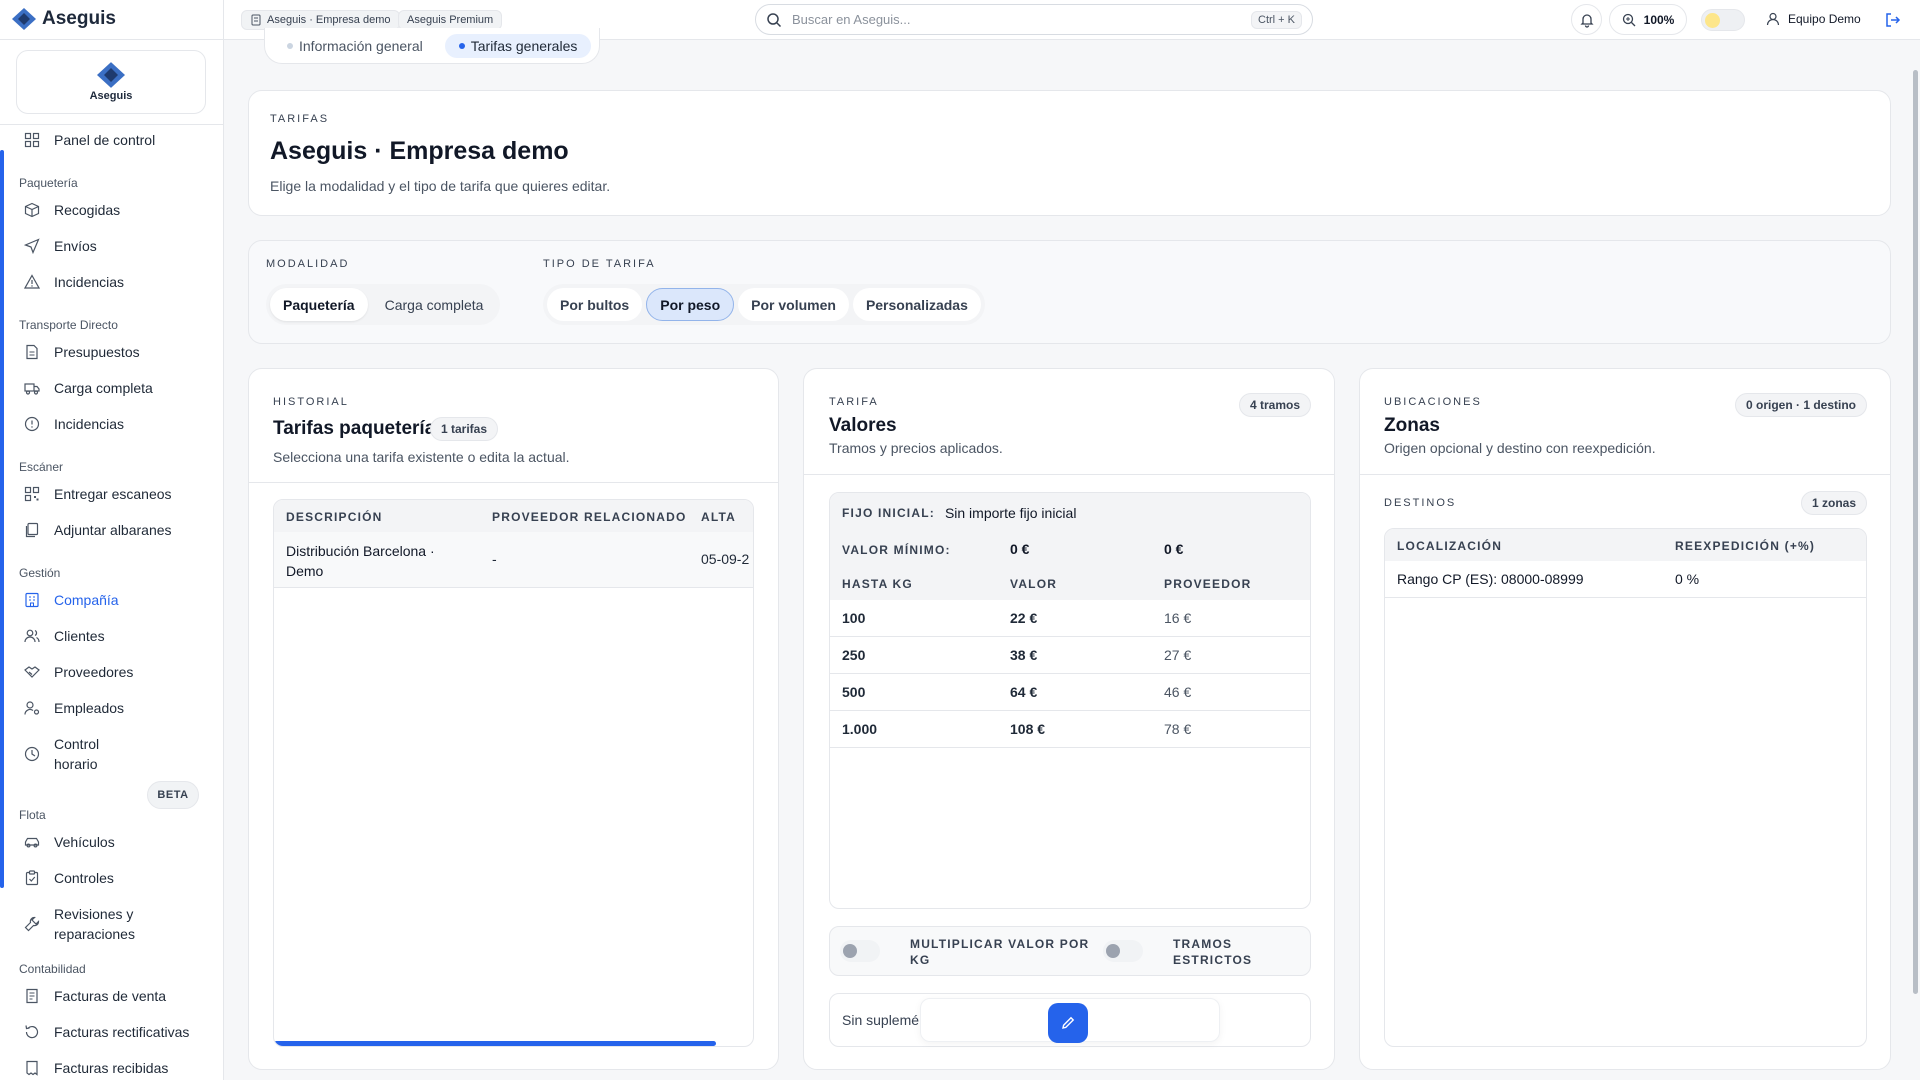  What do you see at coordinates (959, 513) in the screenshot?
I see `fijo-inicial: Fijo inicial: Sin importe fijo inicial` at bounding box center [959, 513].